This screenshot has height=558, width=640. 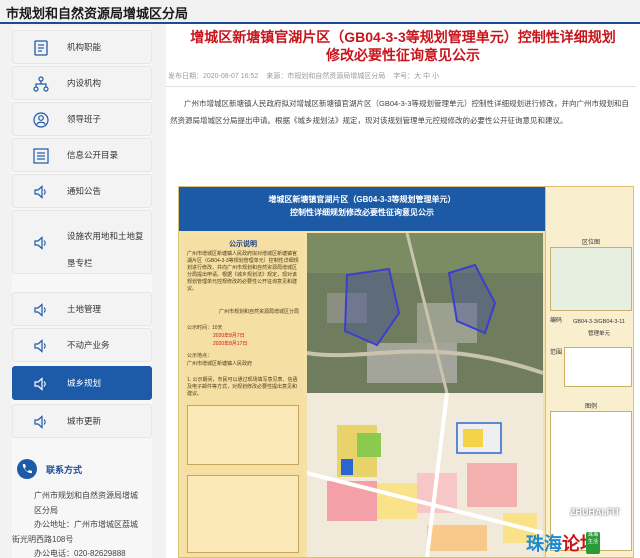 What do you see at coordinates (556, 321) in the screenshot?
I see `code-label: 编码` at bounding box center [556, 321].